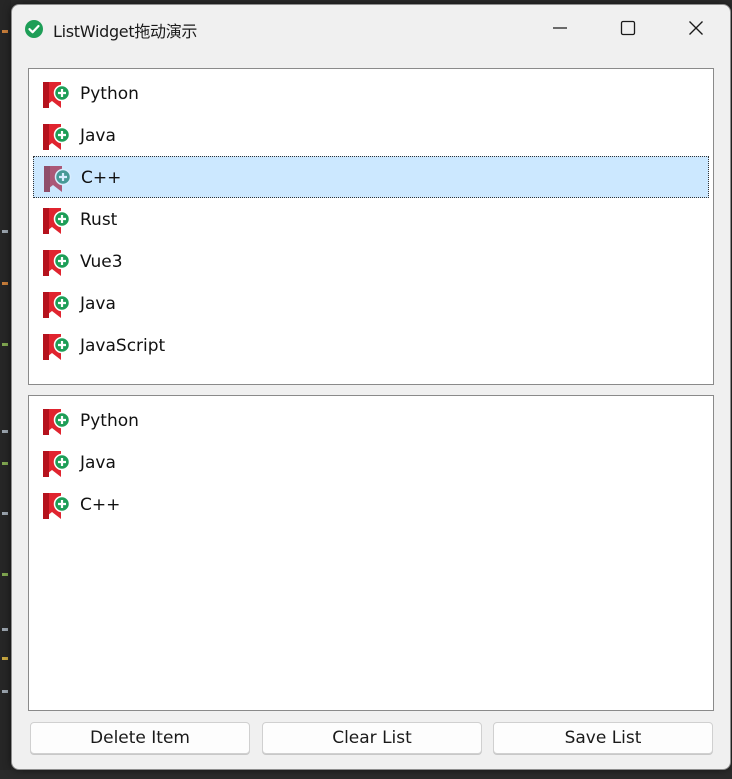 Image resolution: width=732 pixels, height=779 pixels. What do you see at coordinates (371, 28) in the screenshot?
I see `title-bar: ListWidget拖动演示` at bounding box center [371, 28].